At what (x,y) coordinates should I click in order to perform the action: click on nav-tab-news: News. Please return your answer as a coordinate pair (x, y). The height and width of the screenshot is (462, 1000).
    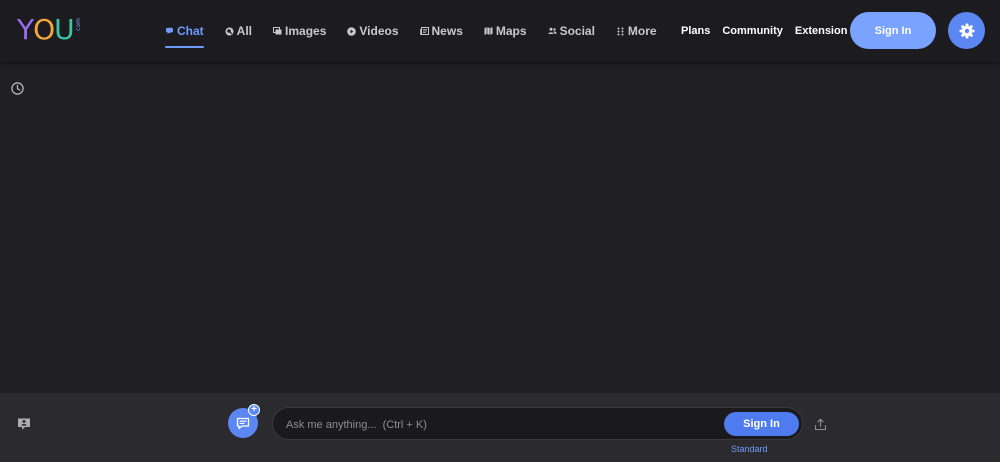
    Looking at the image, I should click on (441, 31).